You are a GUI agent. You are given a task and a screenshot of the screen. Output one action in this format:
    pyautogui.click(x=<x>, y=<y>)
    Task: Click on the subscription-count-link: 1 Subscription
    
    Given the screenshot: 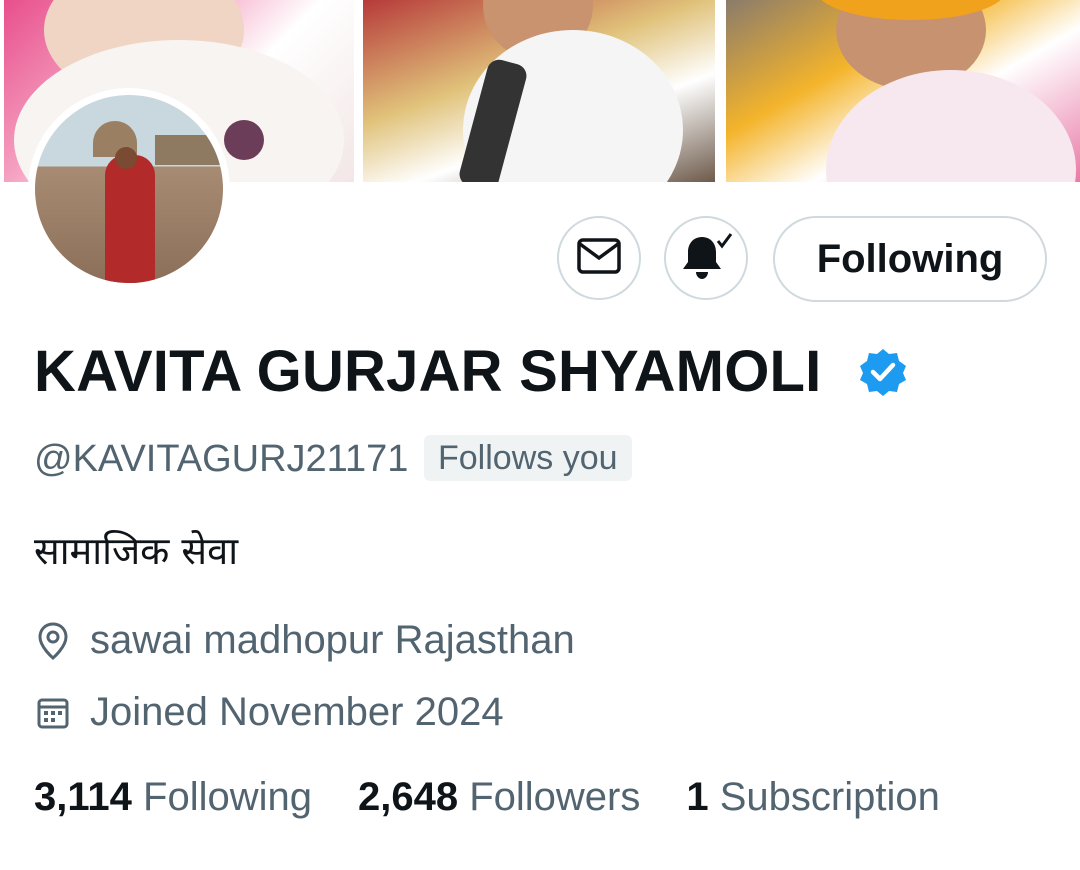 What is the action you would take?
    pyautogui.click(x=812, y=797)
    